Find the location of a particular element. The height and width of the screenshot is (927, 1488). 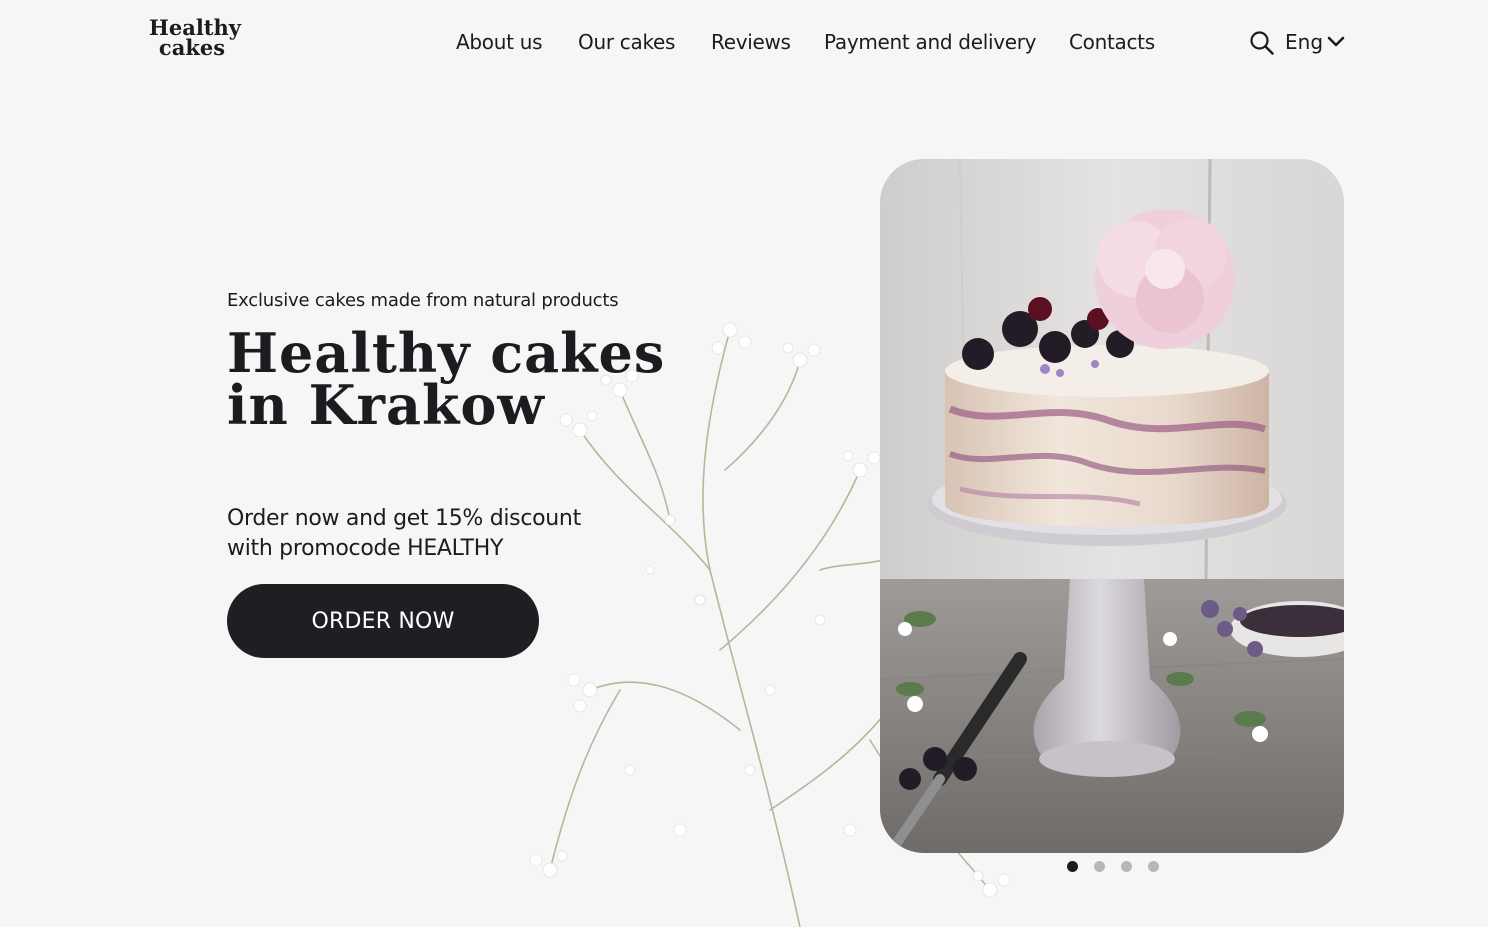

order-now-button: ORDER NOW is located at coordinates (383, 621).